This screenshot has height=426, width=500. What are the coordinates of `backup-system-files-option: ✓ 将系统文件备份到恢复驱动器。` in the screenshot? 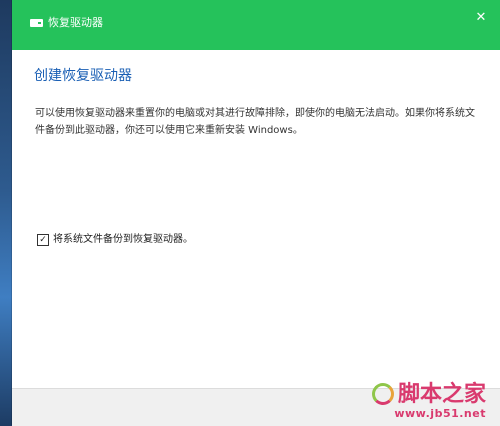 It's located at (115, 240).